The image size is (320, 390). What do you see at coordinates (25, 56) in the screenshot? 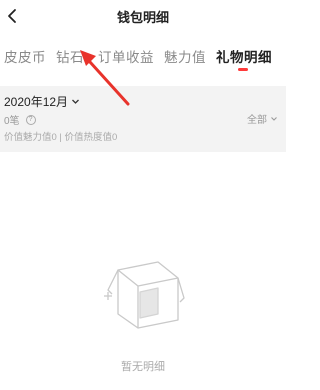
I see `tab-pipi-coin: 皮皮币` at bounding box center [25, 56].